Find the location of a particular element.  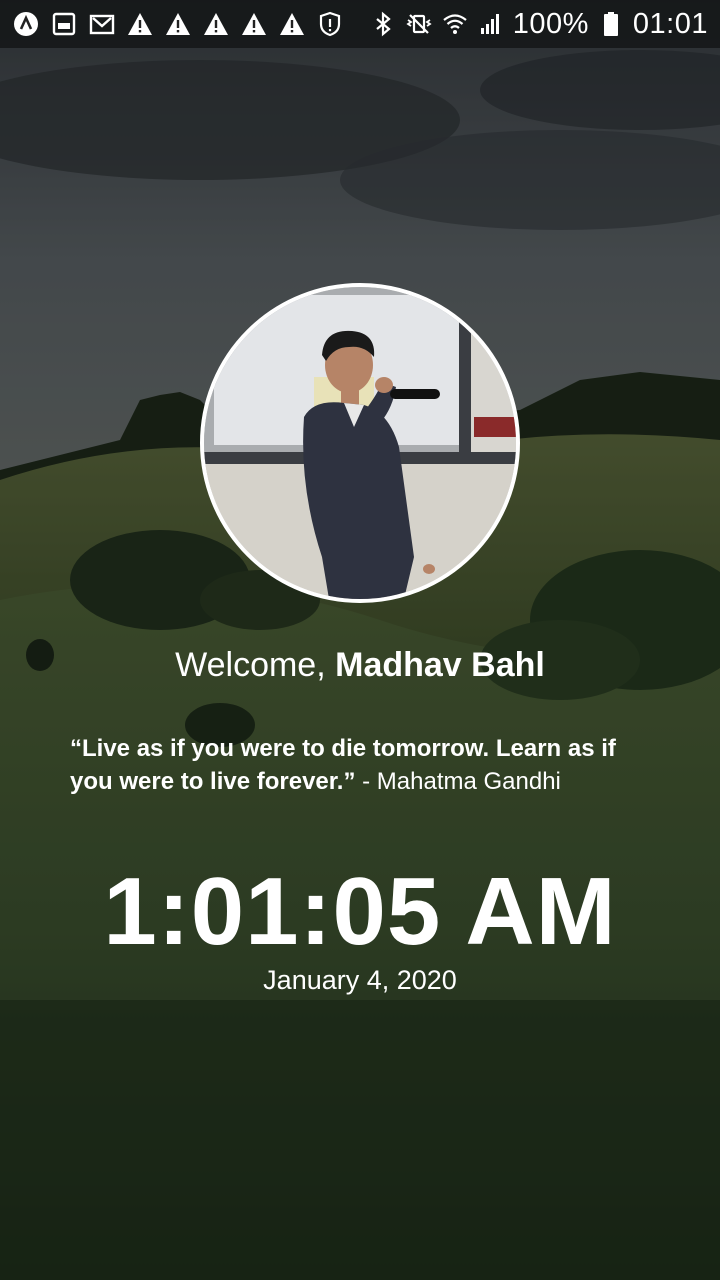

vibrate-mute-icon is located at coordinates (419, 24).